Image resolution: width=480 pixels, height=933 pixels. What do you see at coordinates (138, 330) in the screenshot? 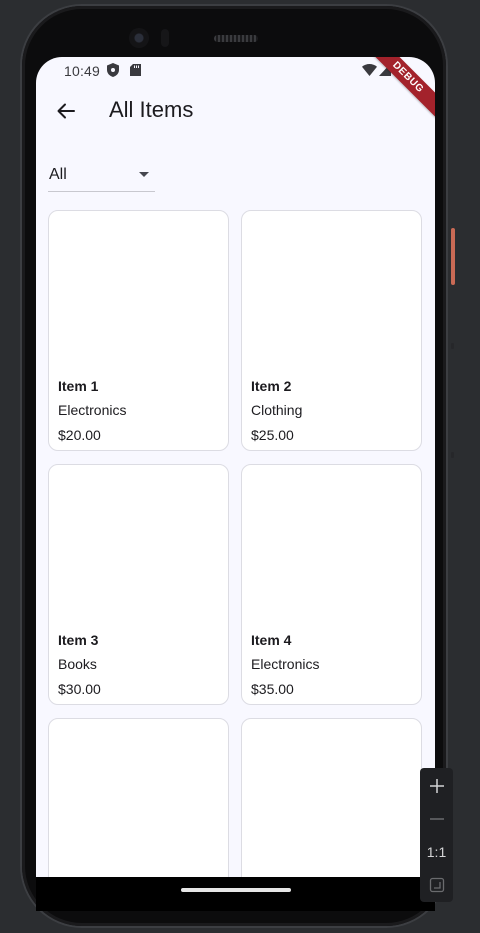
I see `item-card: Item 1 Electronics $20.00` at bounding box center [138, 330].